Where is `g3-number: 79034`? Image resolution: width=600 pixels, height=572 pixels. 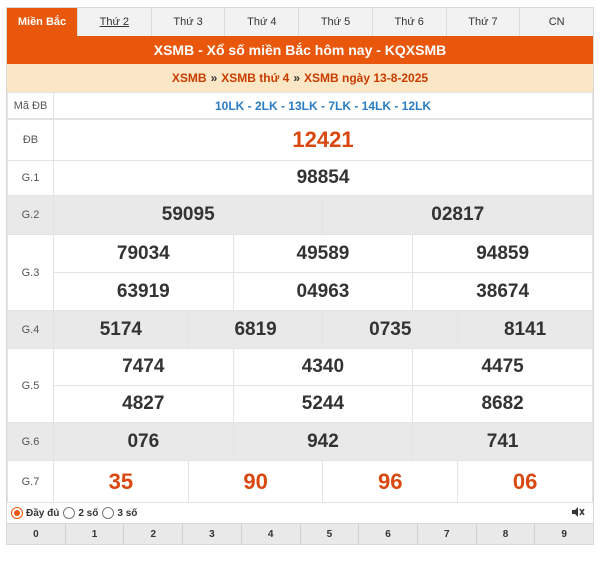
g3-number: 79034 is located at coordinates (143, 253).